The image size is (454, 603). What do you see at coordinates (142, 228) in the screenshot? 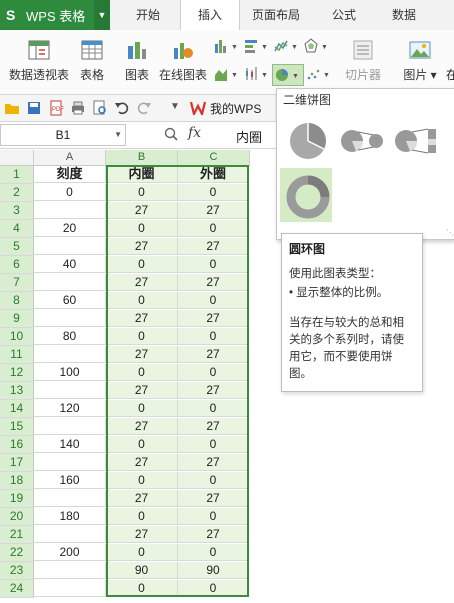
I see `cell-b4: 0` at bounding box center [142, 228].